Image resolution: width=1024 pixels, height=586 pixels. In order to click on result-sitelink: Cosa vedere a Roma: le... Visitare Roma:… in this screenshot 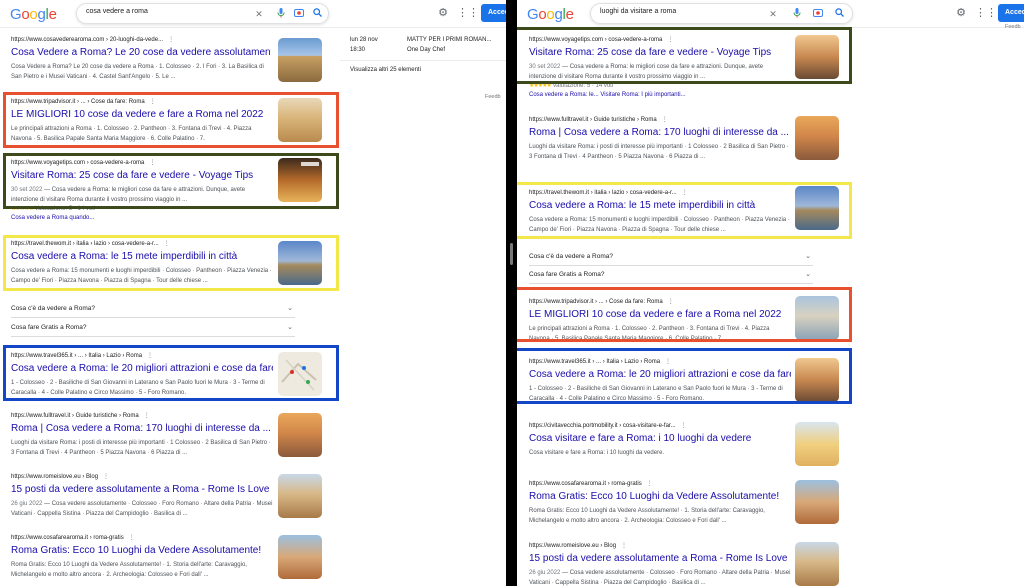, I will do `click(660, 95)`.